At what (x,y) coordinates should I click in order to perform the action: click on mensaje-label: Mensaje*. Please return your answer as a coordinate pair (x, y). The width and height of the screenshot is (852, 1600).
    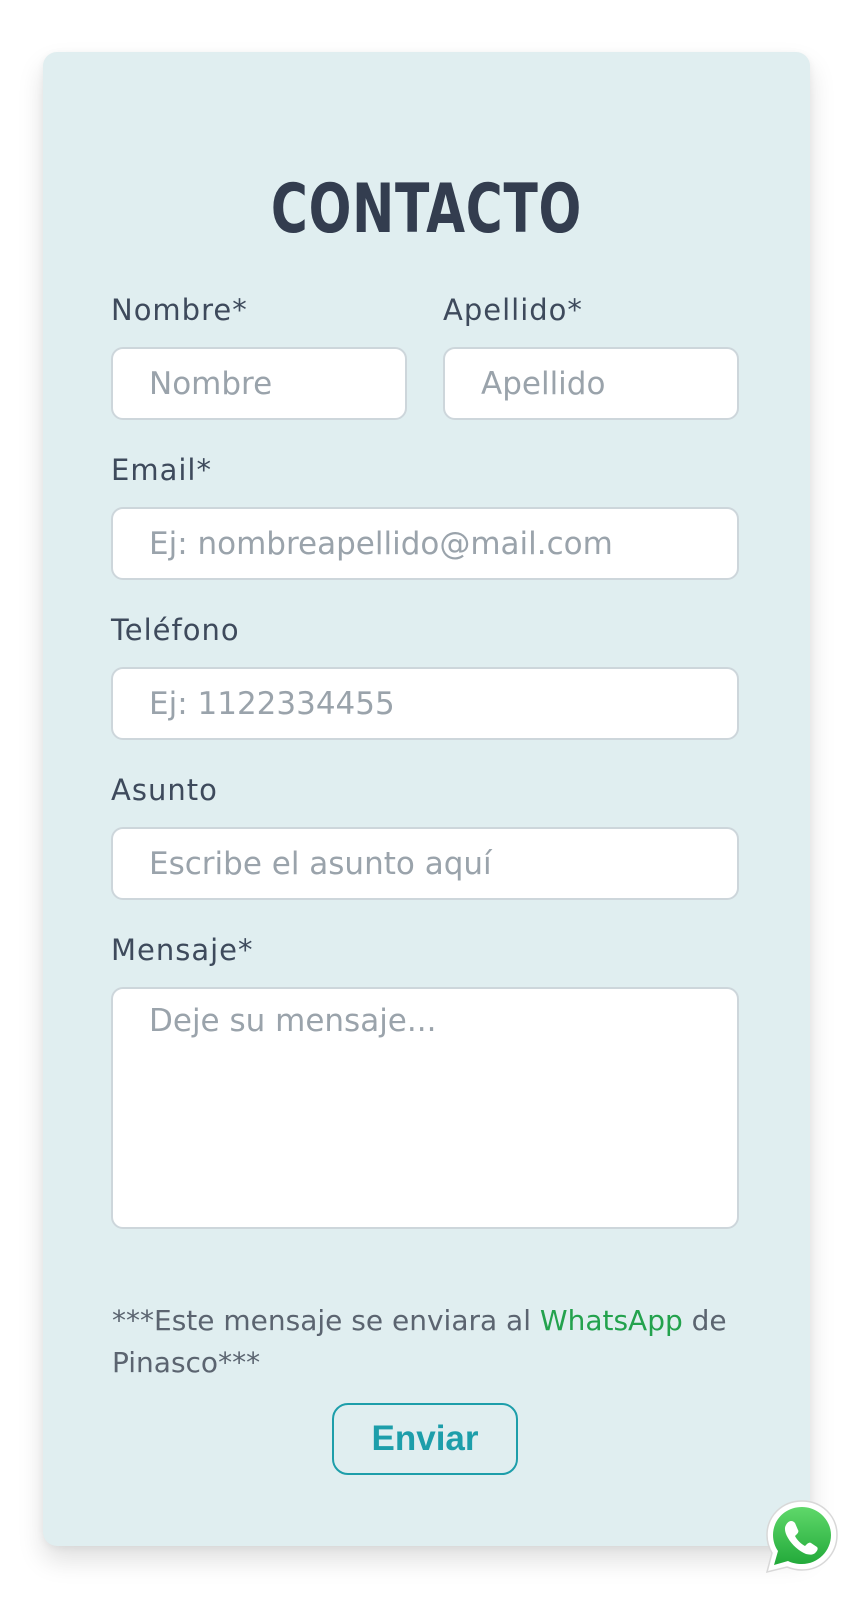
    Looking at the image, I should click on (182, 950).